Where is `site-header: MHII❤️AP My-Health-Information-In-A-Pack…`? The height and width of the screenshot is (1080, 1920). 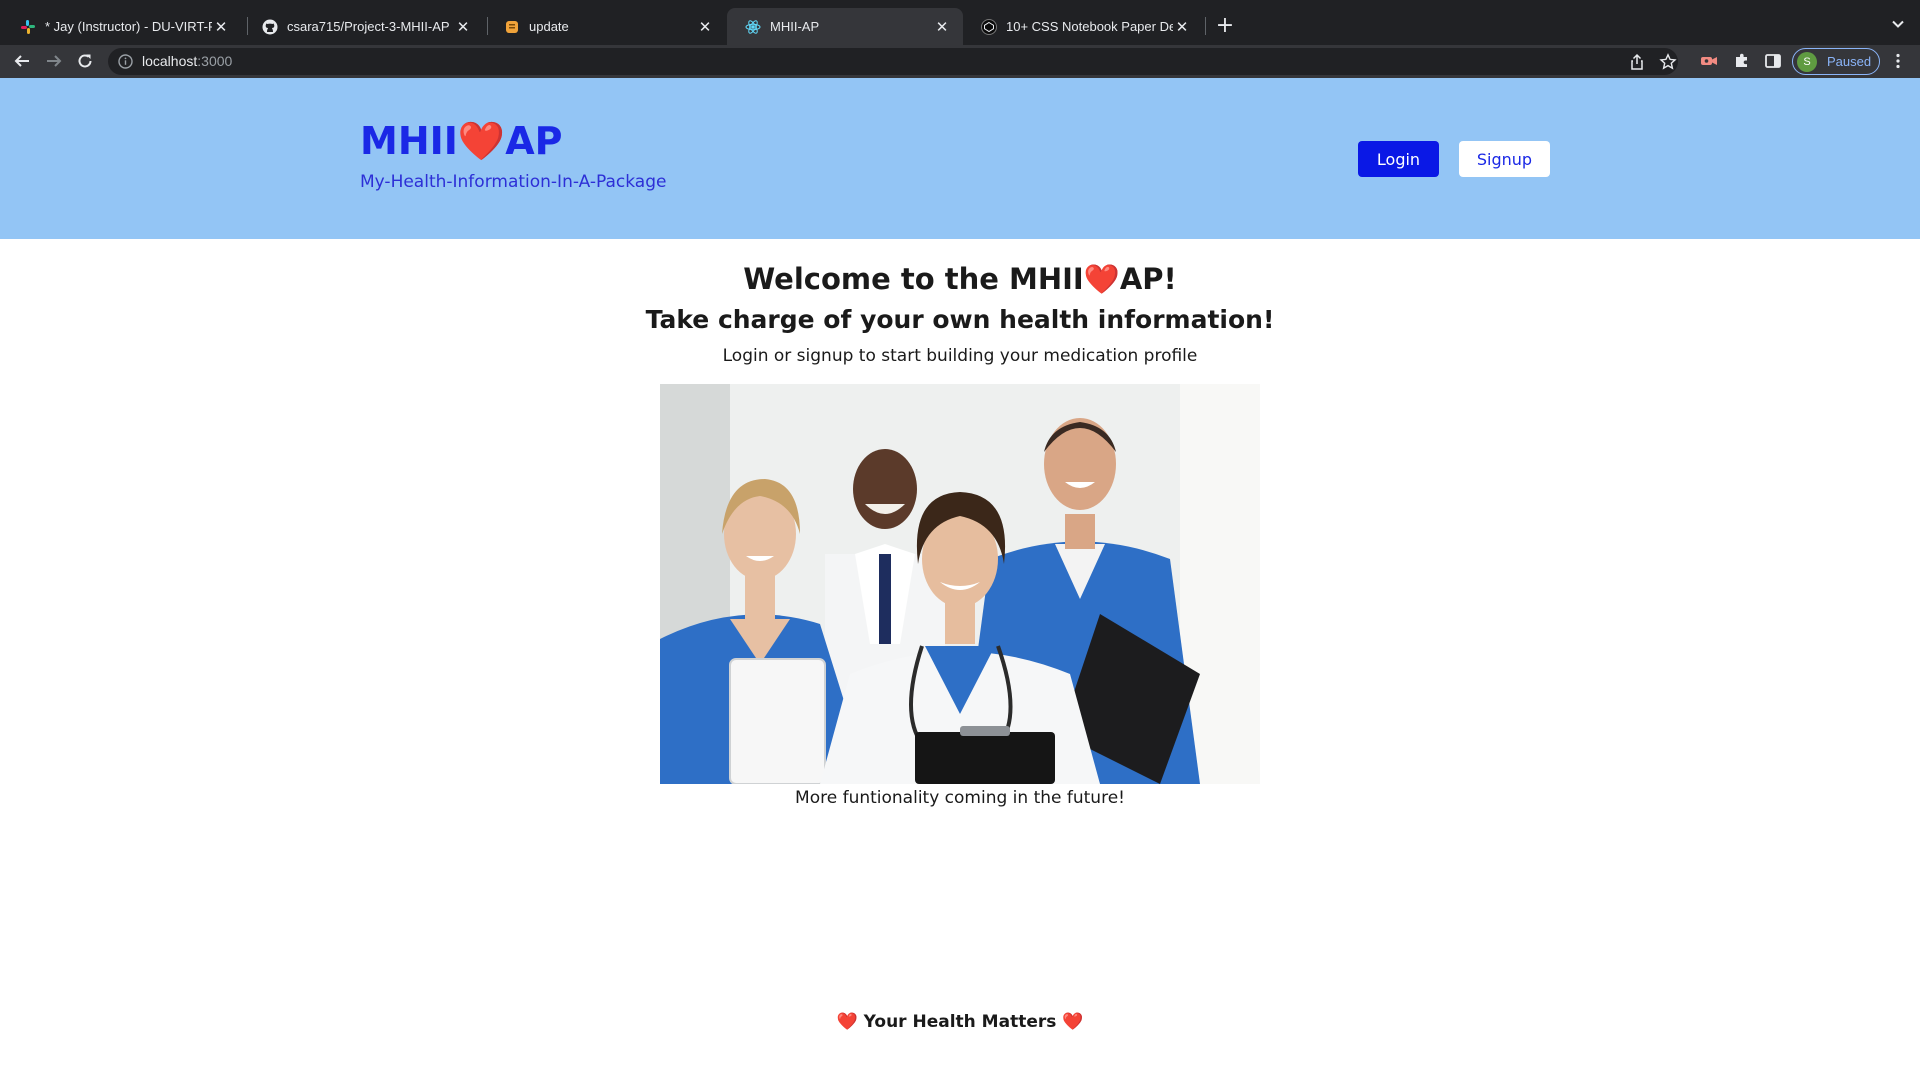
site-header: MHII❤️AP My-Health-Information-In-A-Pack… is located at coordinates (960, 158).